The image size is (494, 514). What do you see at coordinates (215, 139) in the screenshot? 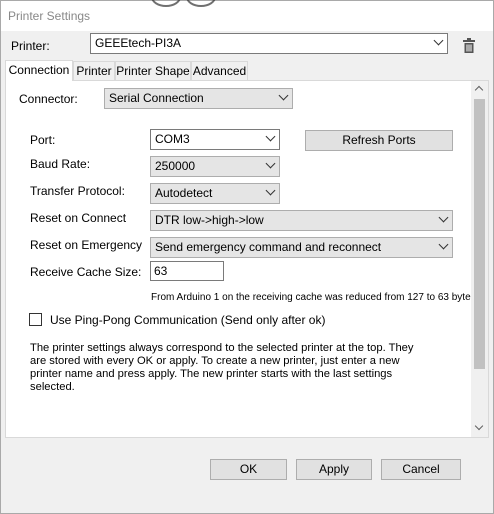
I see `port-select: COM3` at bounding box center [215, 139].